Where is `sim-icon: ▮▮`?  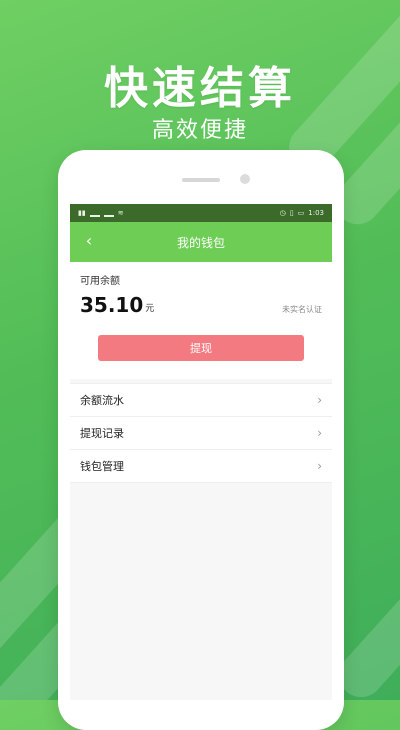
sim-icon: ▮▮ is located at coordinates (82, 213).